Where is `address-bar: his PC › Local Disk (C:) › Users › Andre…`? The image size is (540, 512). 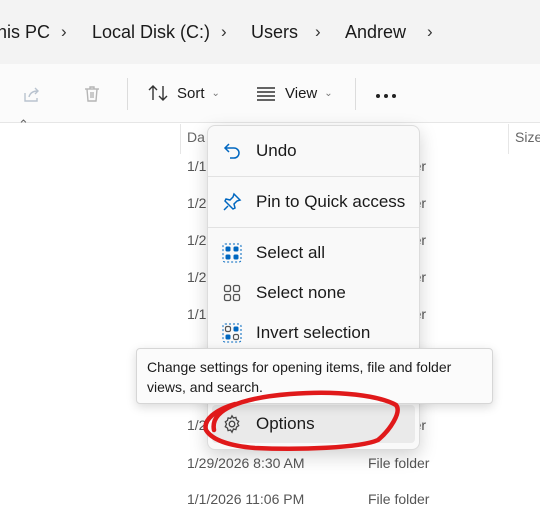
address-bar: his PC › Local Disk (C:) › Users › Andre… is located at coordinates (270, 32).